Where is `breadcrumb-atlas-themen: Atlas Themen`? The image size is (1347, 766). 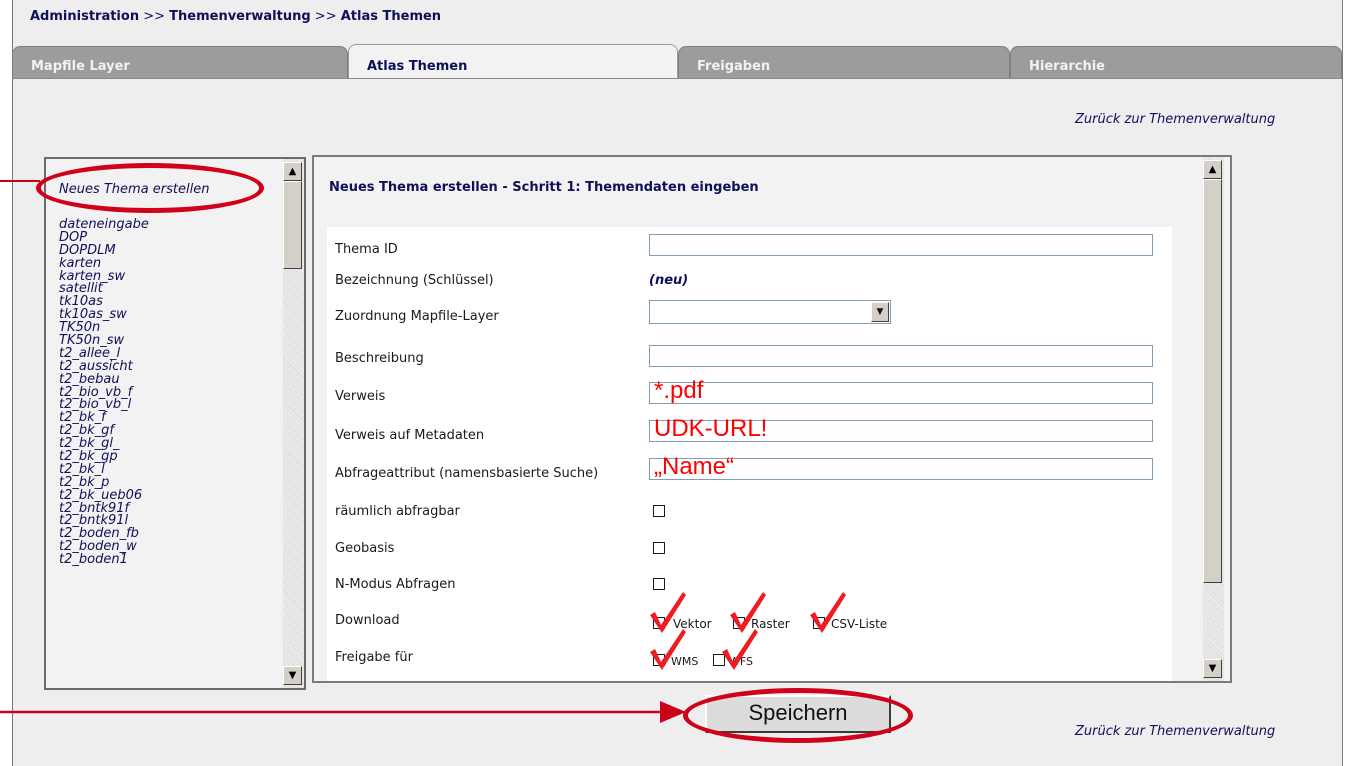
breadcrumb-atlas-themen: Atlas Themen is located at coordinates (391, 16).